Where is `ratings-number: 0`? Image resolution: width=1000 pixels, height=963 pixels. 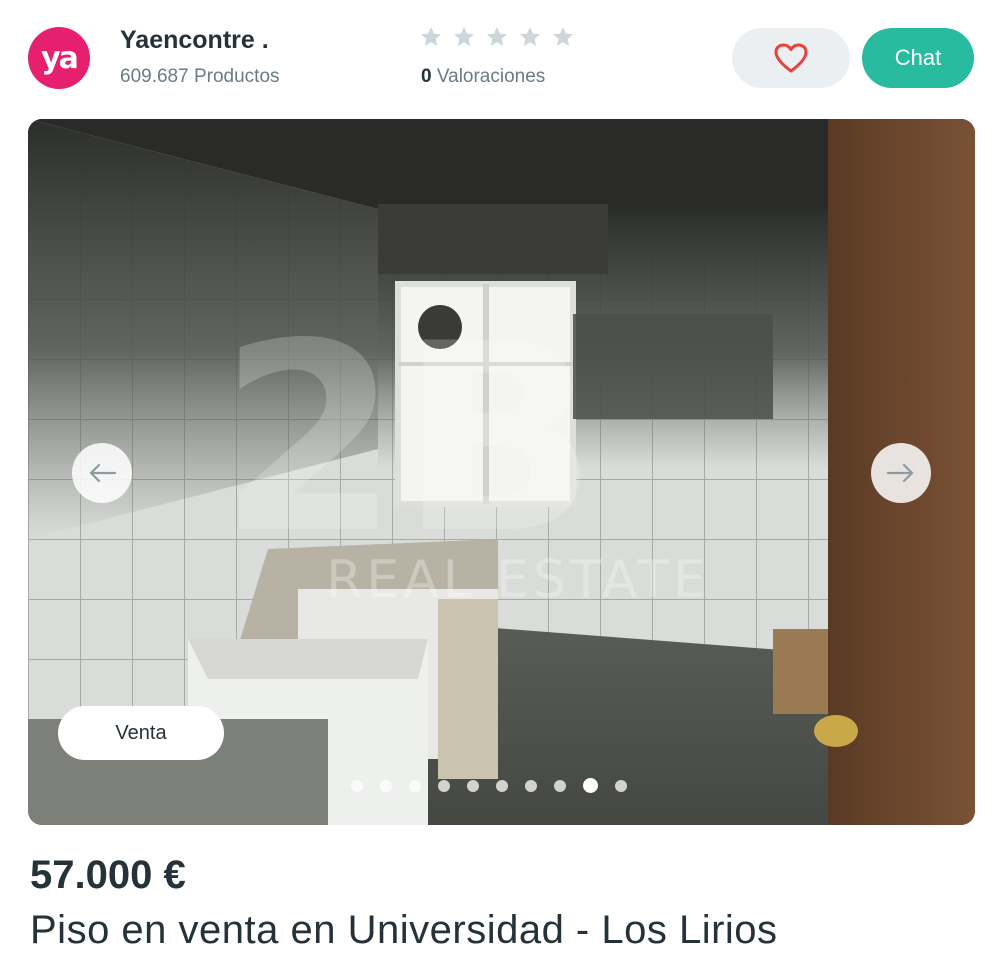
ratings-number: 0 is located at coordinates (426, 76).